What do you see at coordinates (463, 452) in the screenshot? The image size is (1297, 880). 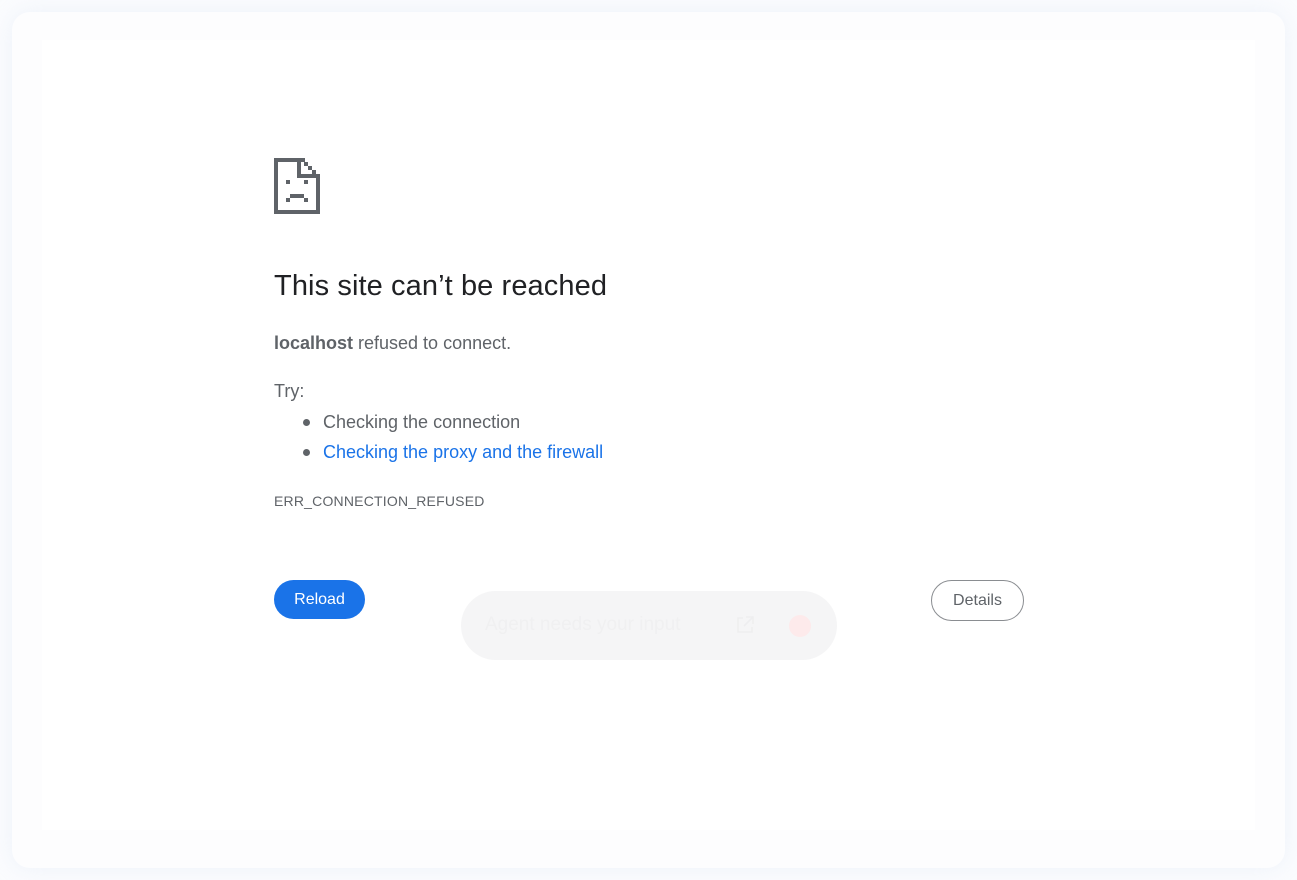 I see `proxy-firewall-link: Checking the proxy and the firewall` at bounding box center [463, 452].